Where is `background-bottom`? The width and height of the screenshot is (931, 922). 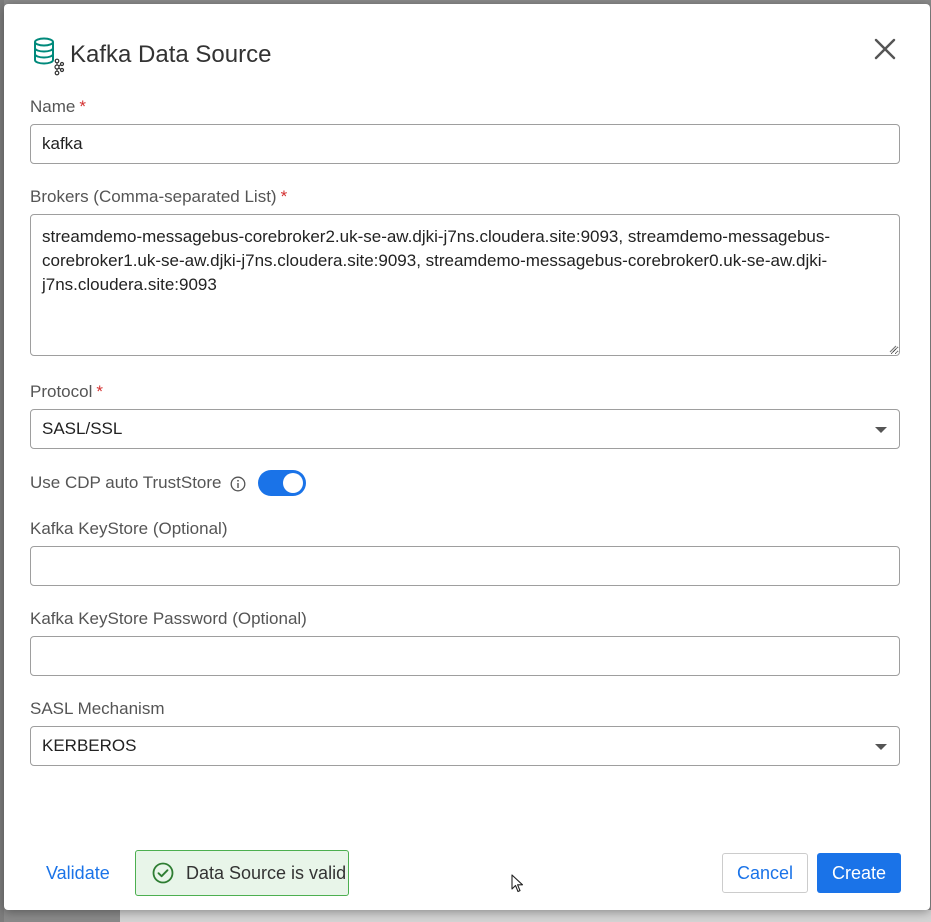 background-bottom is located at coordinates (525, 916).